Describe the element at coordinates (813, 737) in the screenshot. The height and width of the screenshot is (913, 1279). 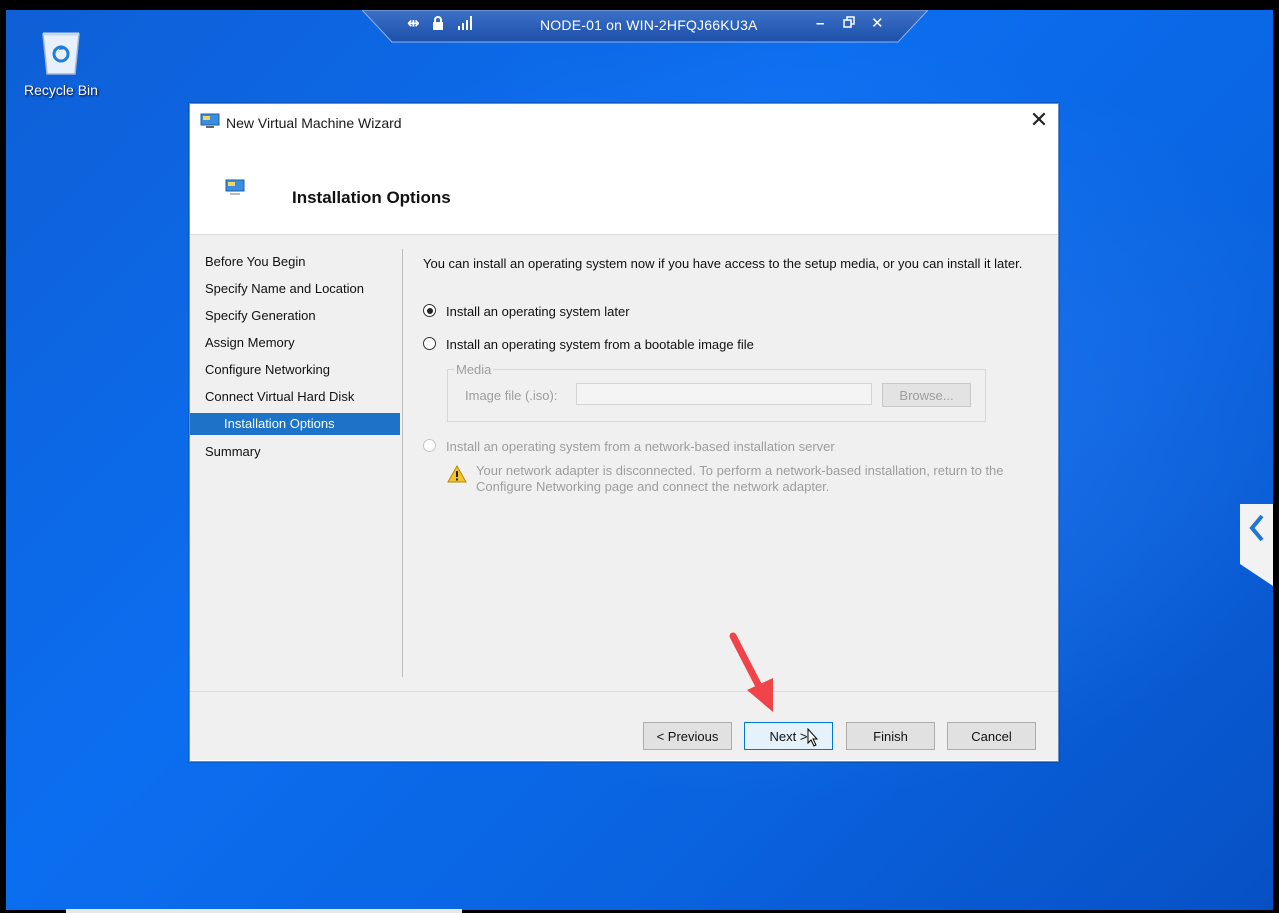
I see `mouse-cursor-icon` at that location.